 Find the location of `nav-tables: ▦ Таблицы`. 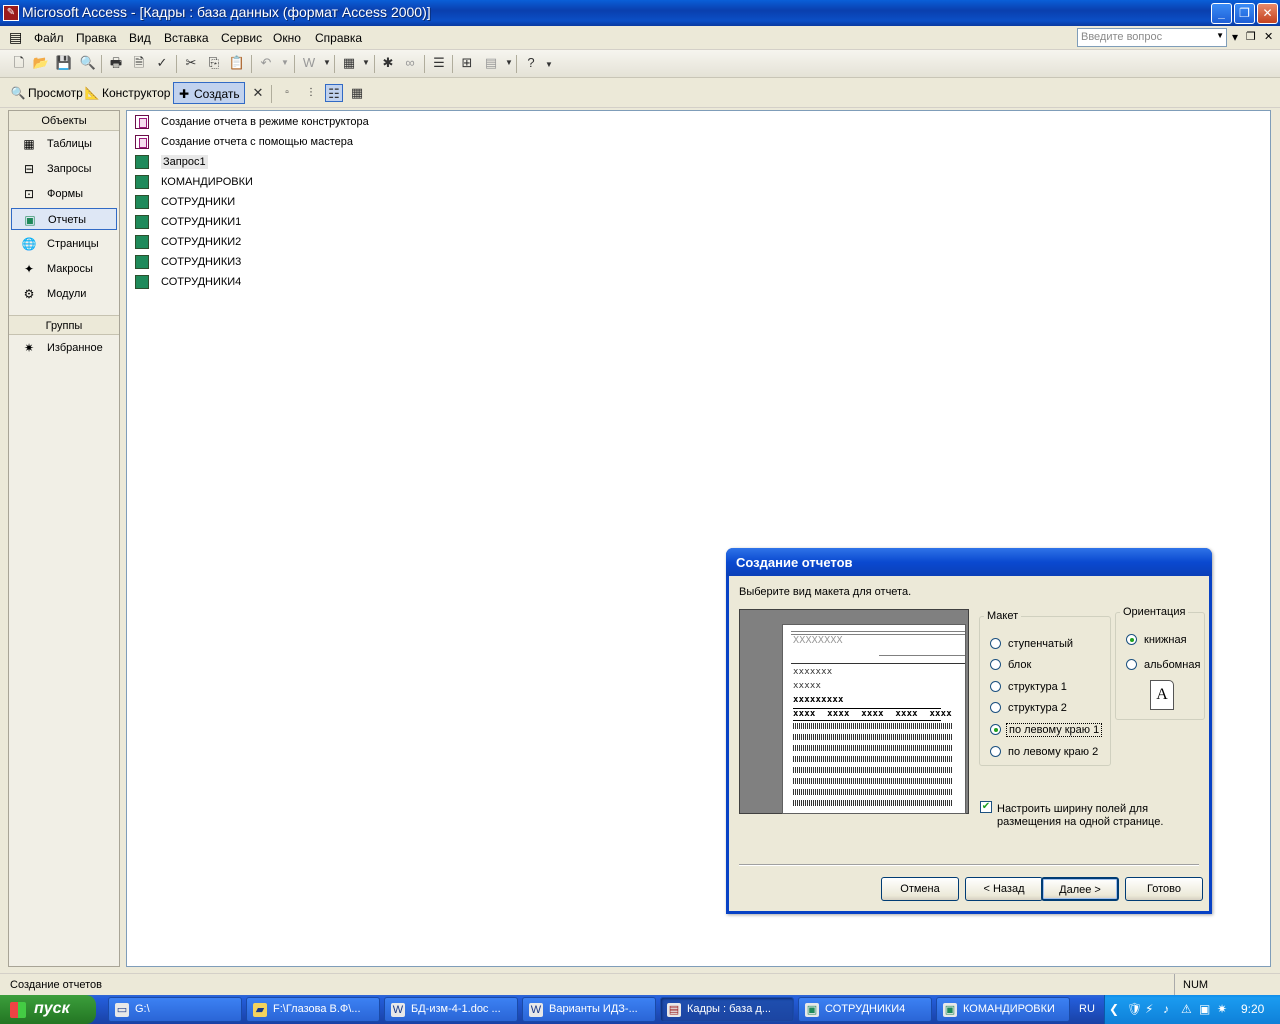

nav-tables: ▦ Таблицы is located at coordinates (64, 144).